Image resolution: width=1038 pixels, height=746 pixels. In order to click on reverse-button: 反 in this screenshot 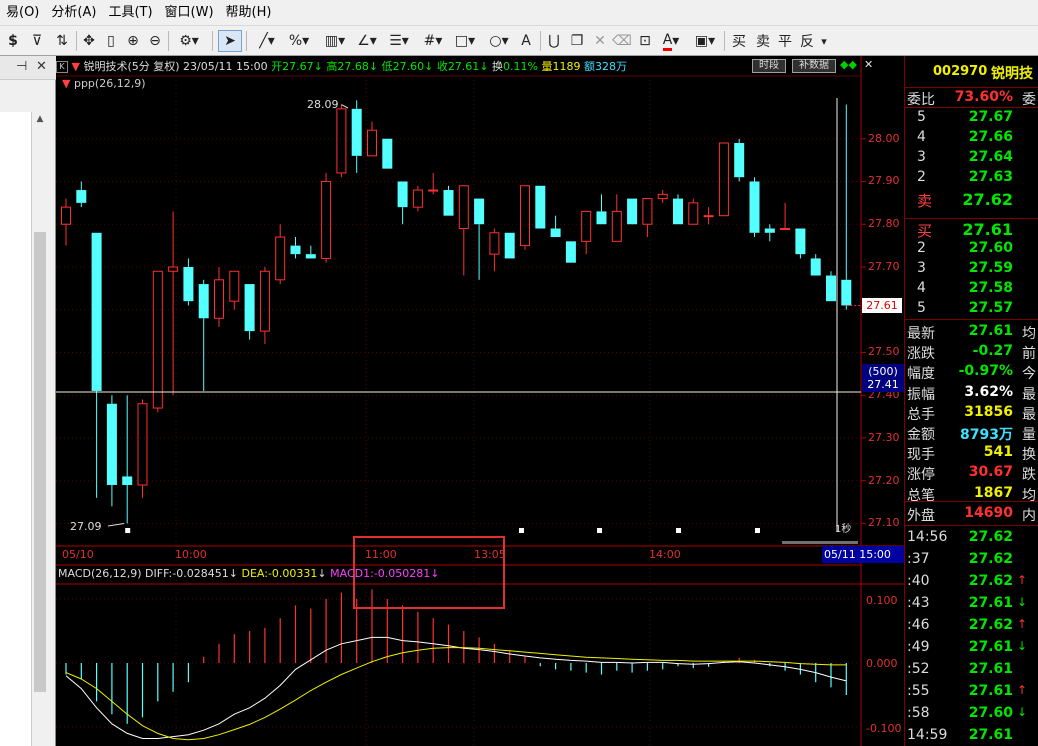, I will do `click(807, 41)`.